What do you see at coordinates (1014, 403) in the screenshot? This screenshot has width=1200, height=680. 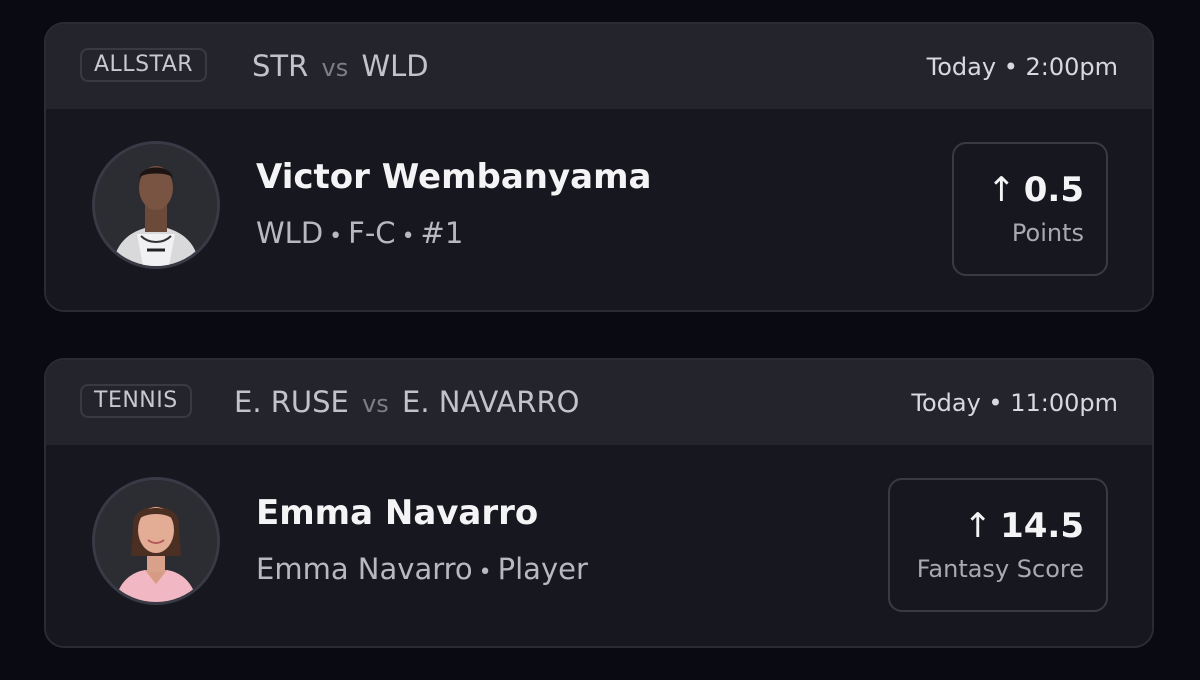 I see `game-time: Today • 11:00pm` at bounding box center [1014, 403].